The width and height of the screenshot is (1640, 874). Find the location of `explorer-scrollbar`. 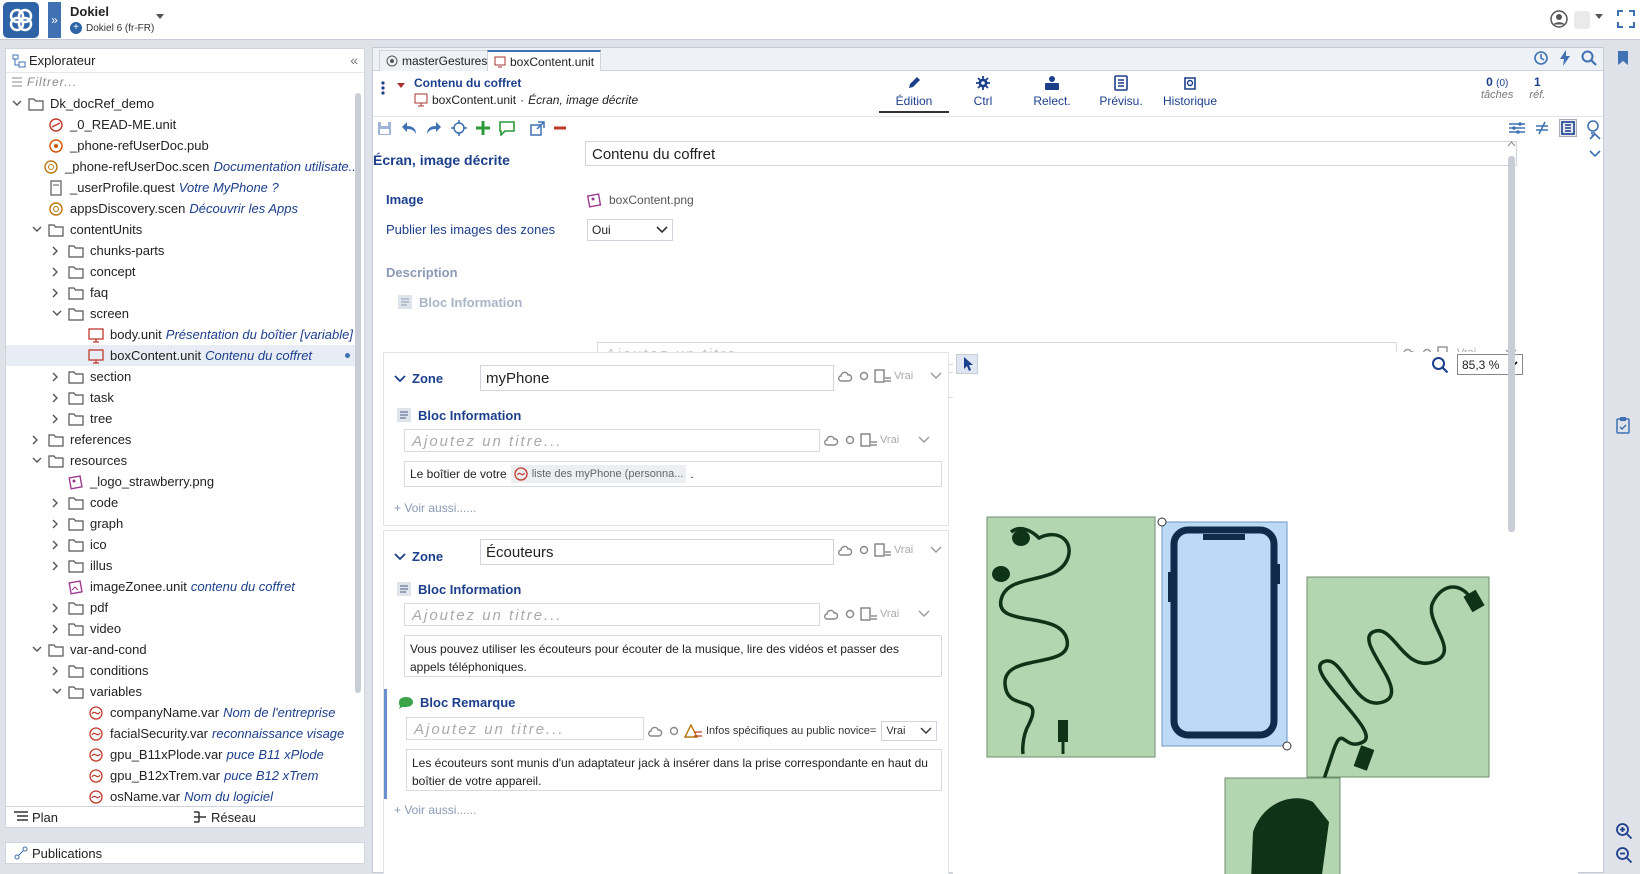

explorer-scrollbar is located at coordinates (358, 393).